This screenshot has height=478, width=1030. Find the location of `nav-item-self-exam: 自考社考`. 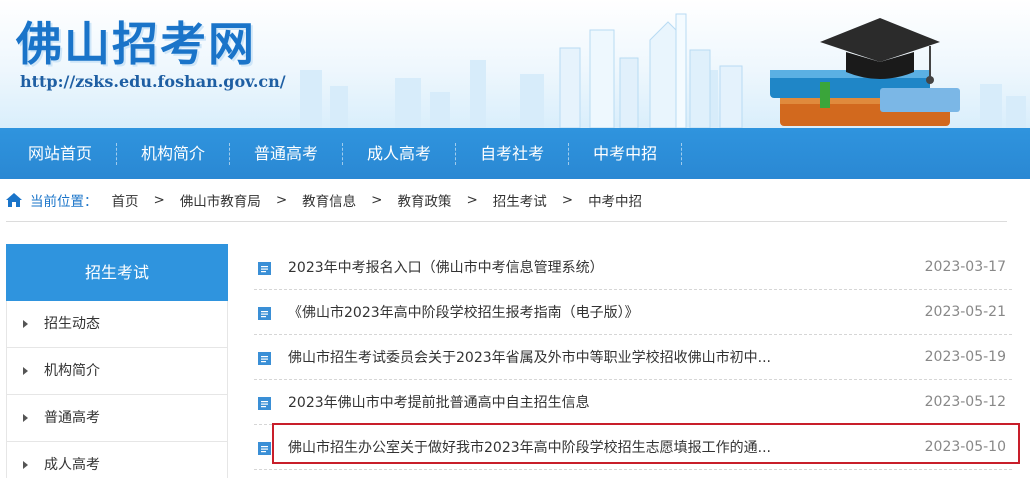

nav-item-self-exam: 自考社考 is located at coordinates (512, 153).